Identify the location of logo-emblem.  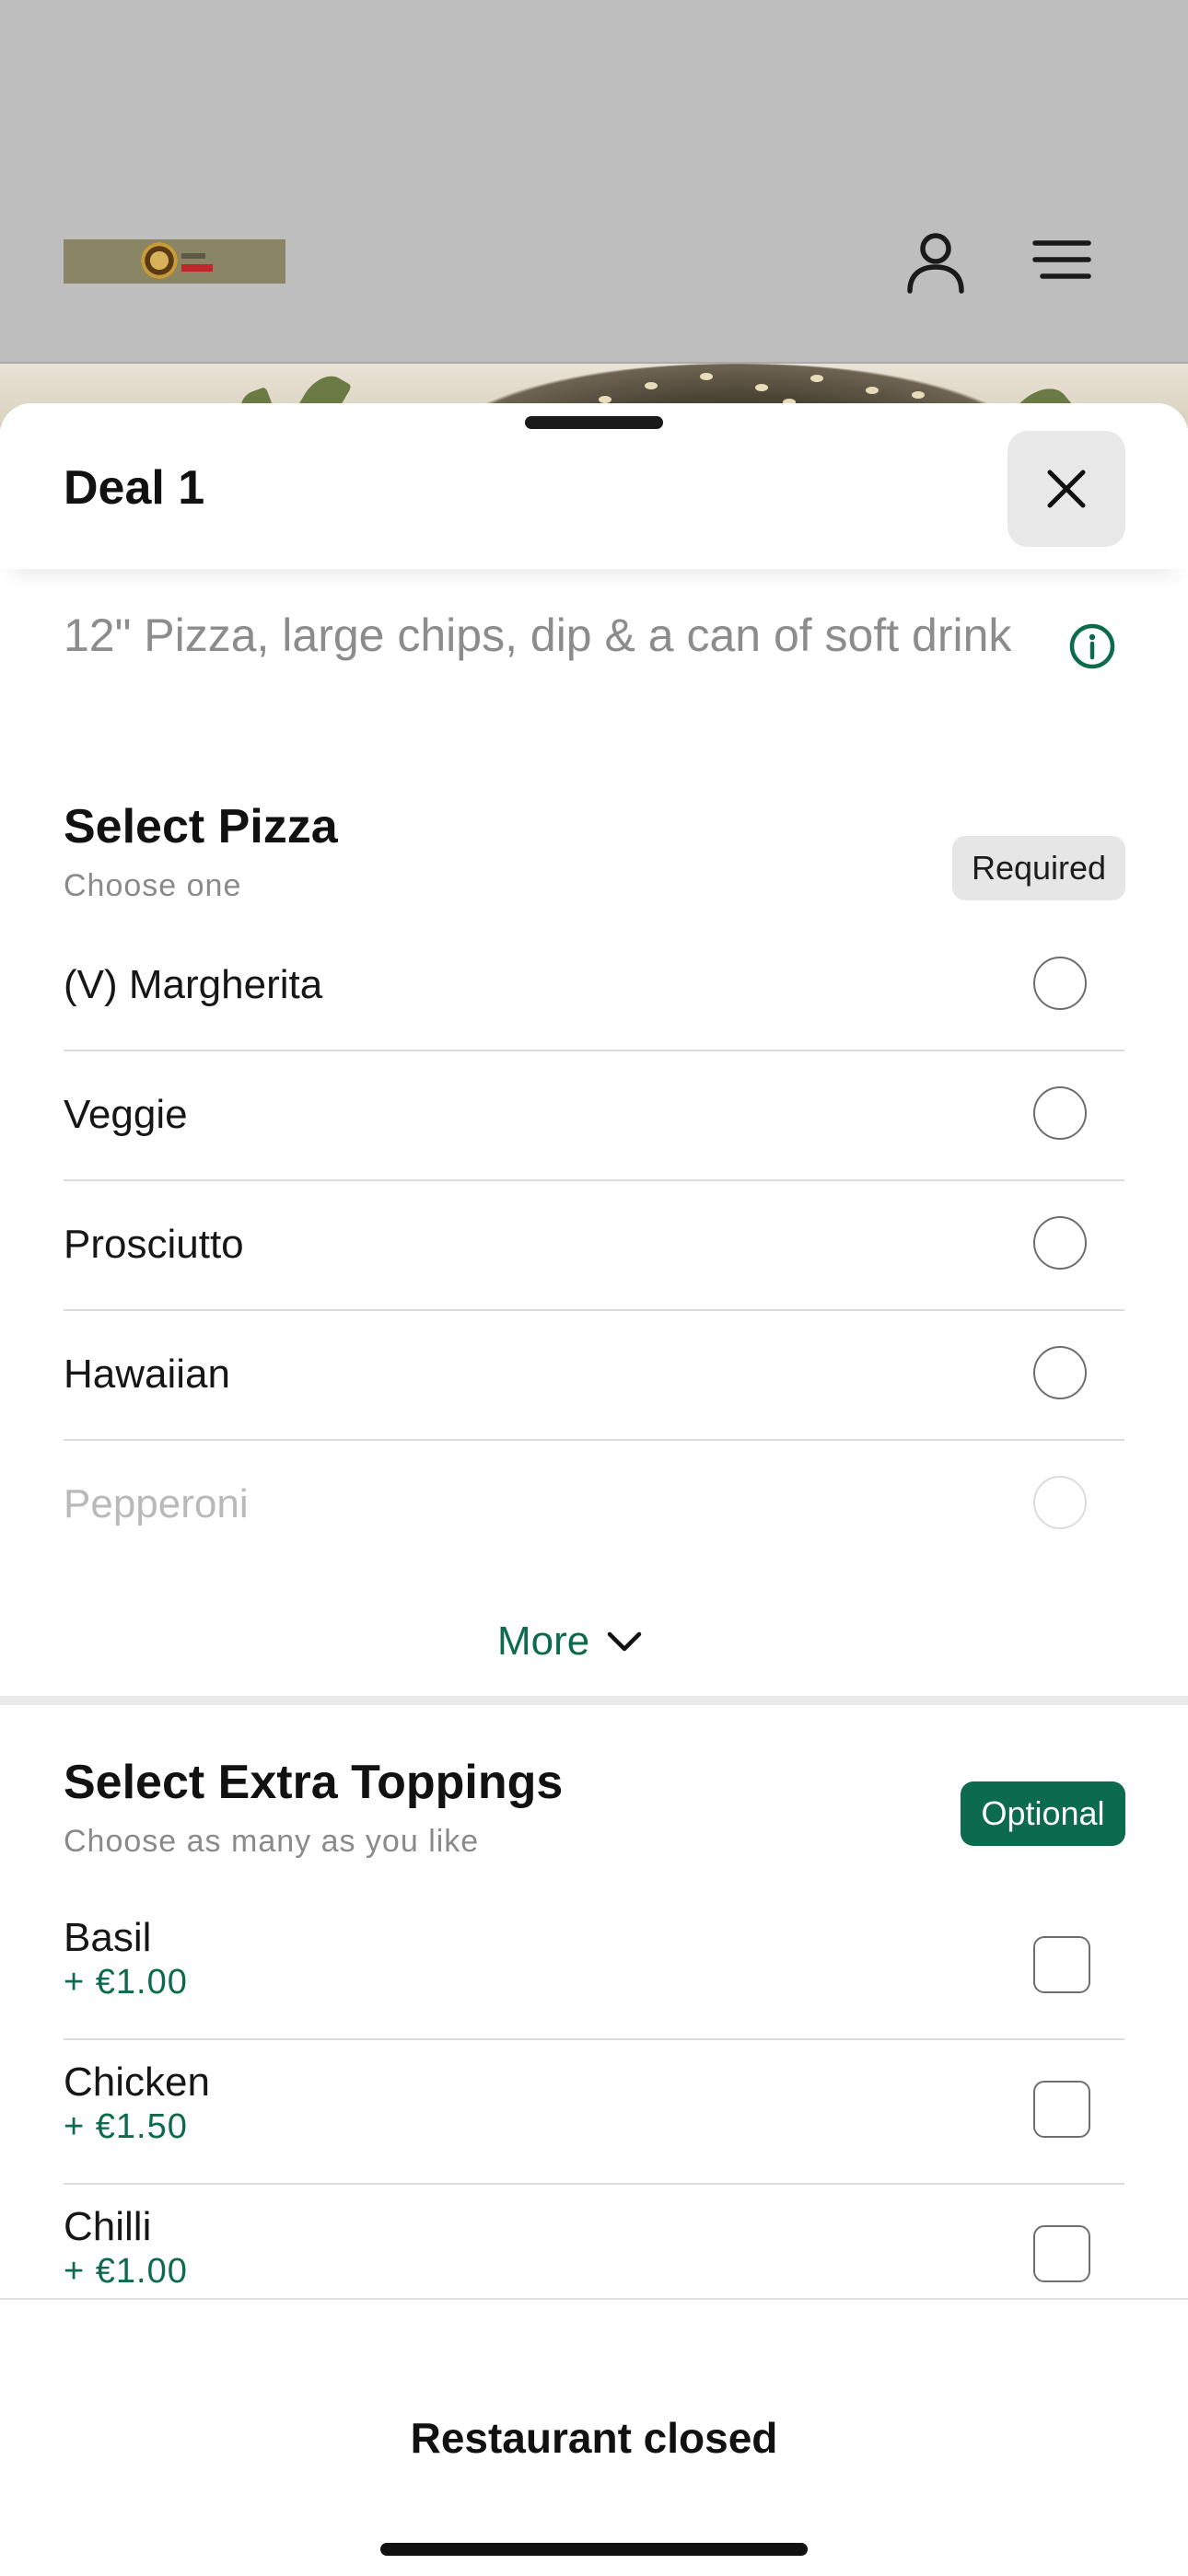
(160, 260).